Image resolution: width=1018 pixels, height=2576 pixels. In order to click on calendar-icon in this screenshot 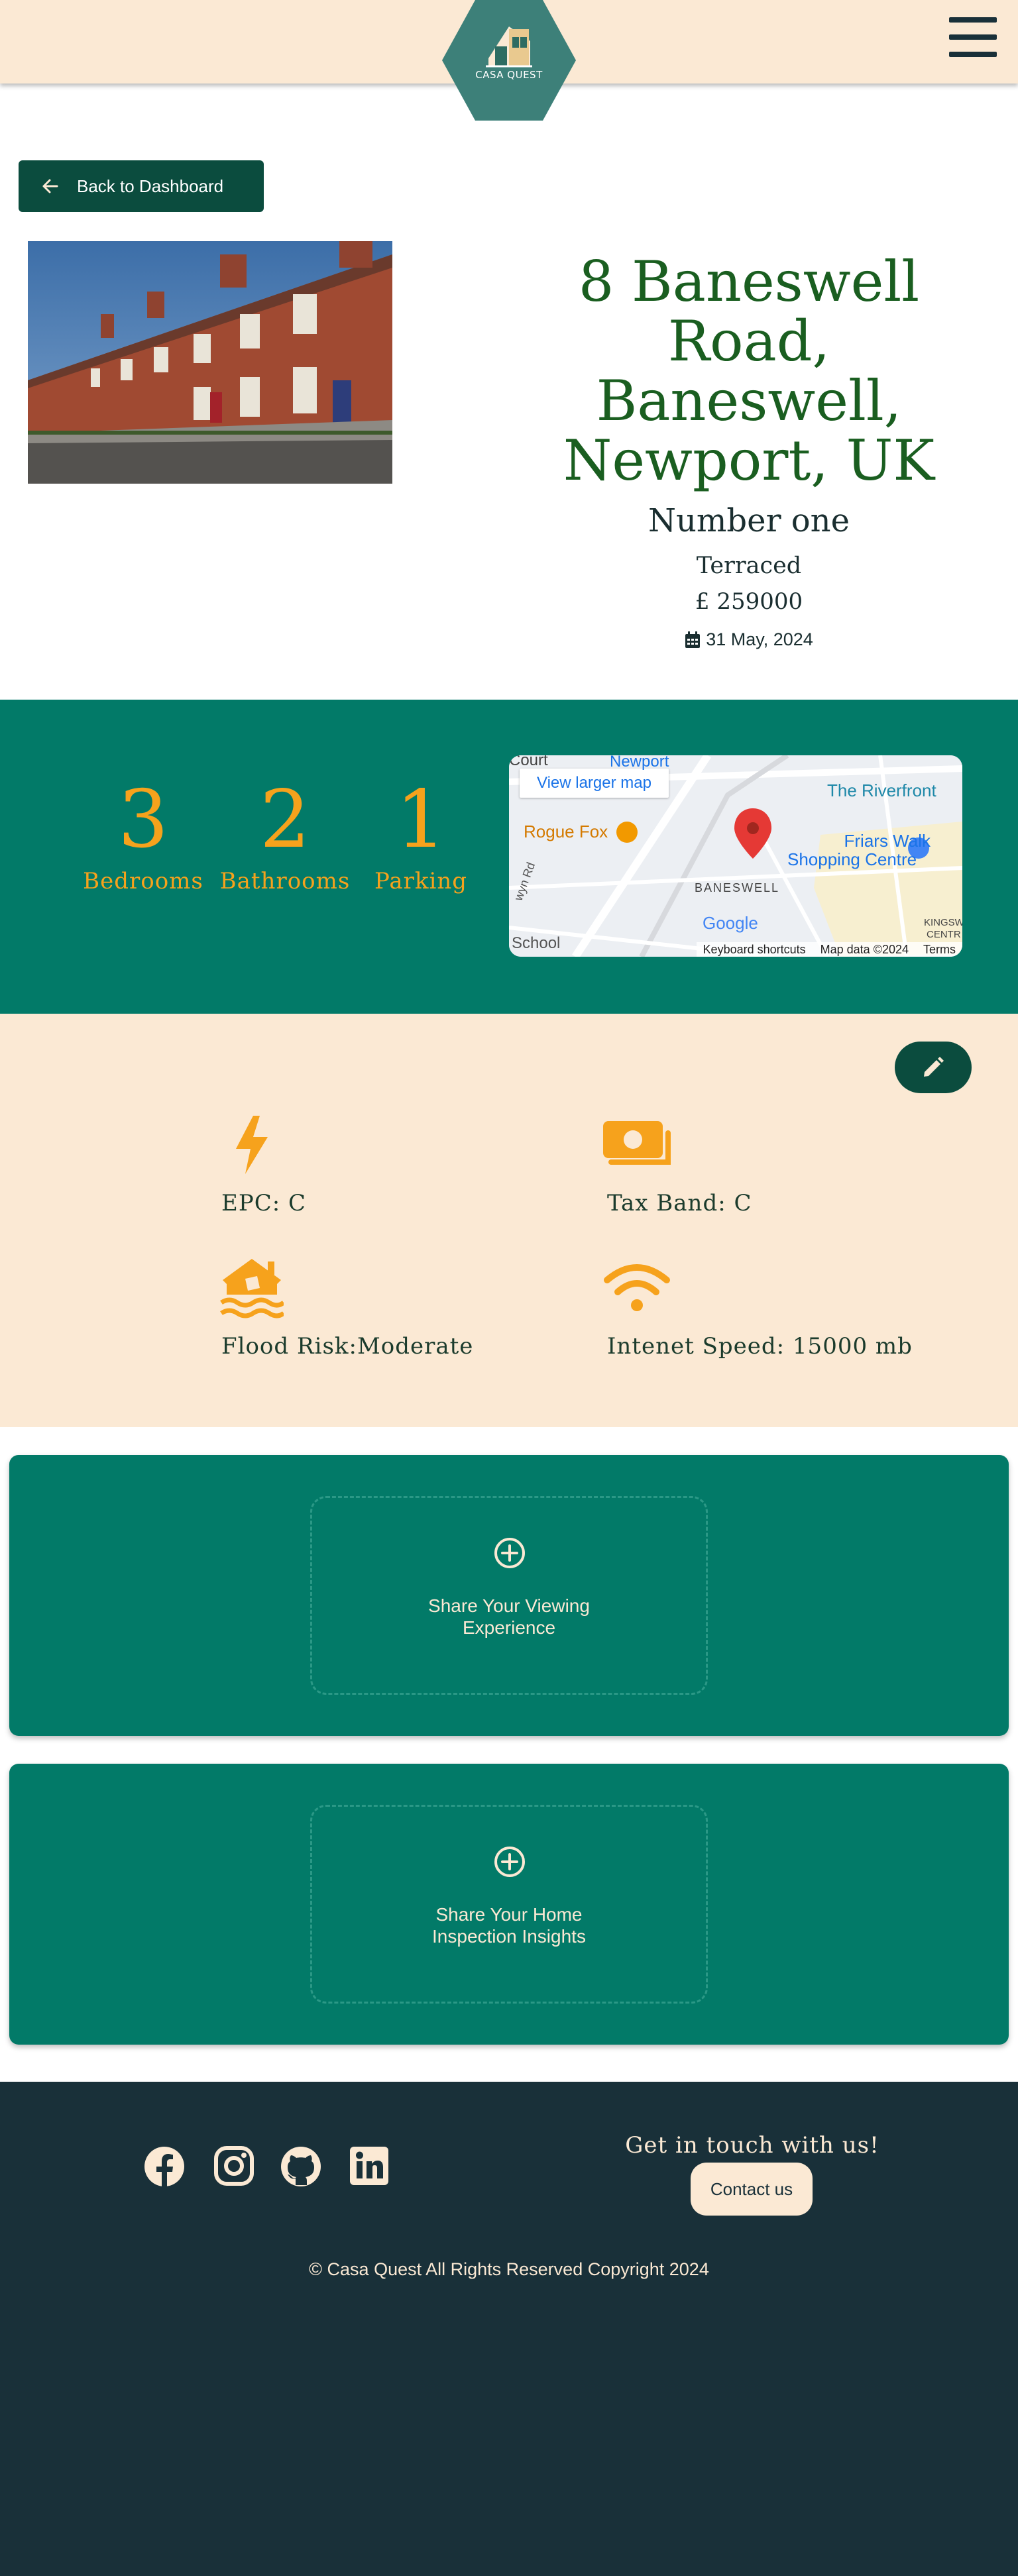, I will do `click(693, 639)`.